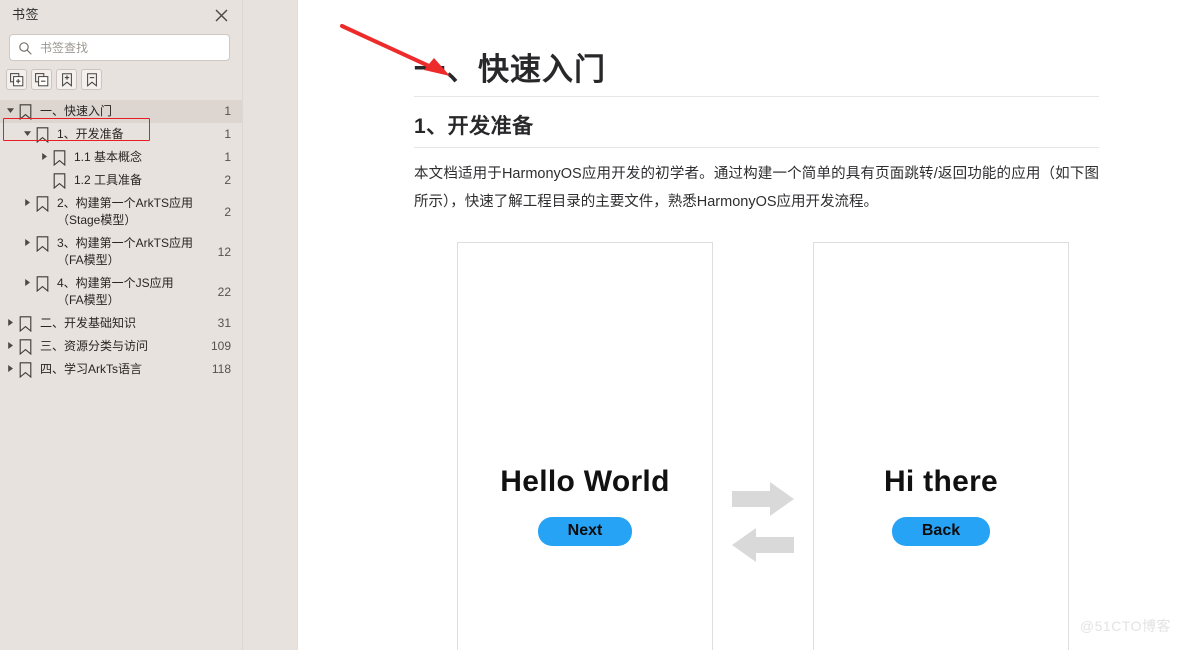  What do you see at coordinates (224, 291) in the screenshot?
I see `bookmark-page-number: 22` at bounding box center [224, 291].